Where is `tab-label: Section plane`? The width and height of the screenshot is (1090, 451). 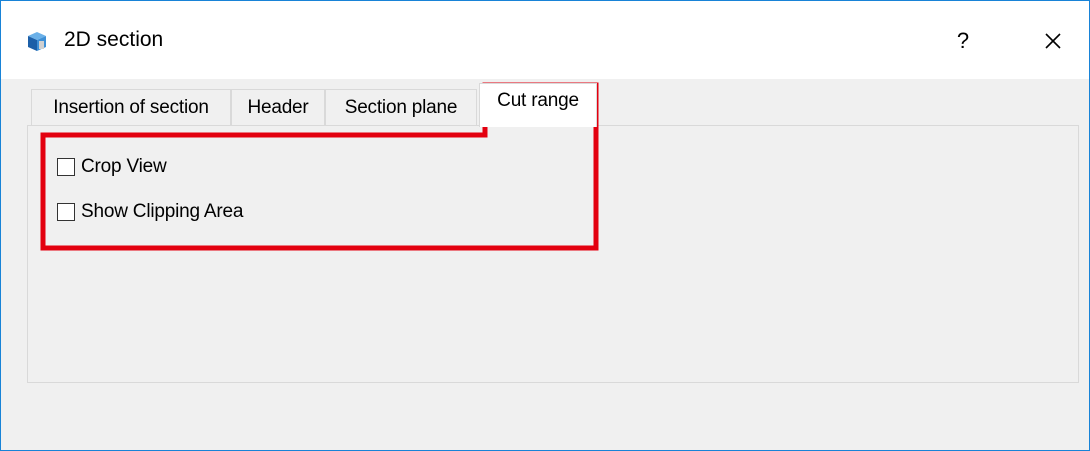 tab-label: Section plane is located at coordinates (401, 107).